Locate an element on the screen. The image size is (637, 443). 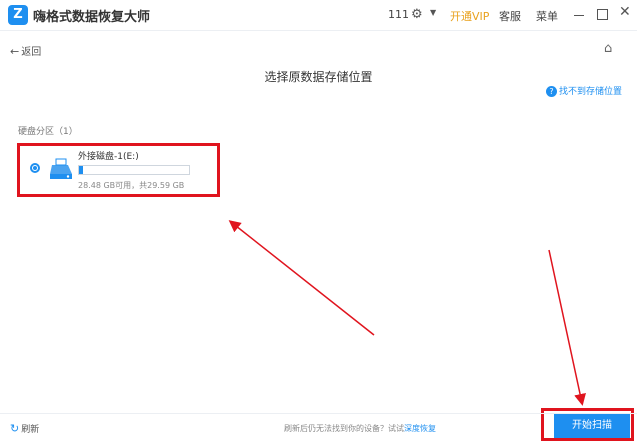
title-bar: Z 嗨格式数据恢复大师 111 ⚙ ▼ 开通VIP 客服 菜单 ✕ is located at coordinates (318, 15).